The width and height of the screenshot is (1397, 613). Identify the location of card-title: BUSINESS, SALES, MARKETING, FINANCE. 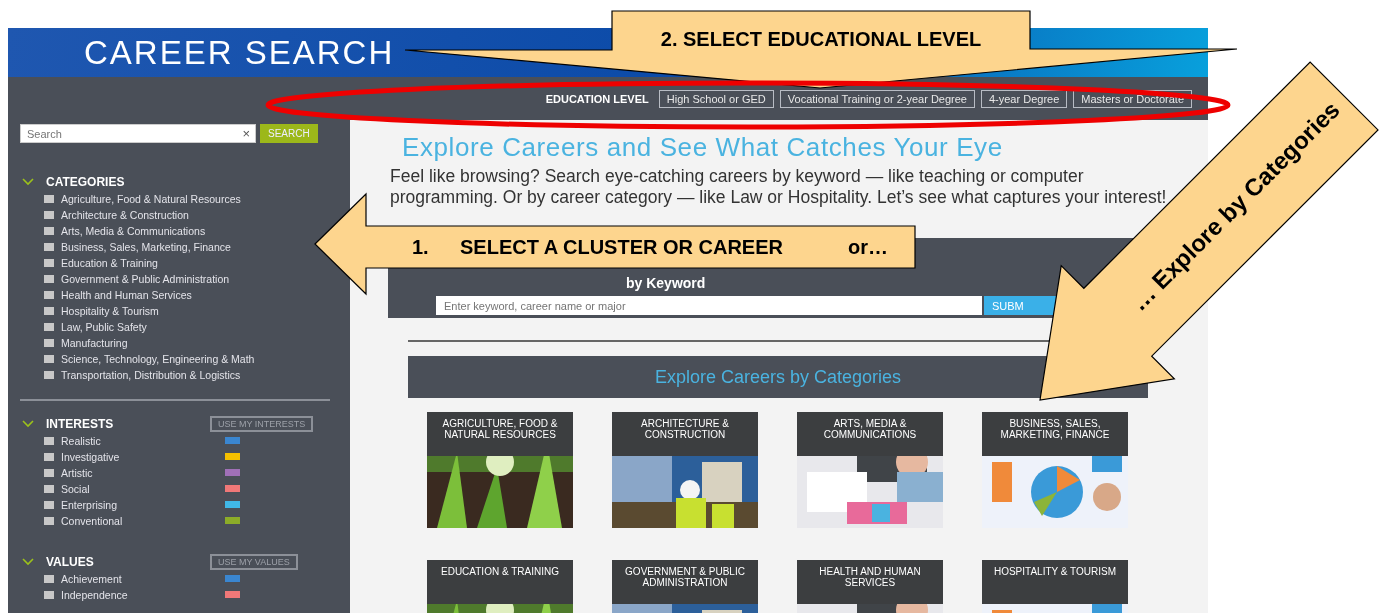
(1055, 429).